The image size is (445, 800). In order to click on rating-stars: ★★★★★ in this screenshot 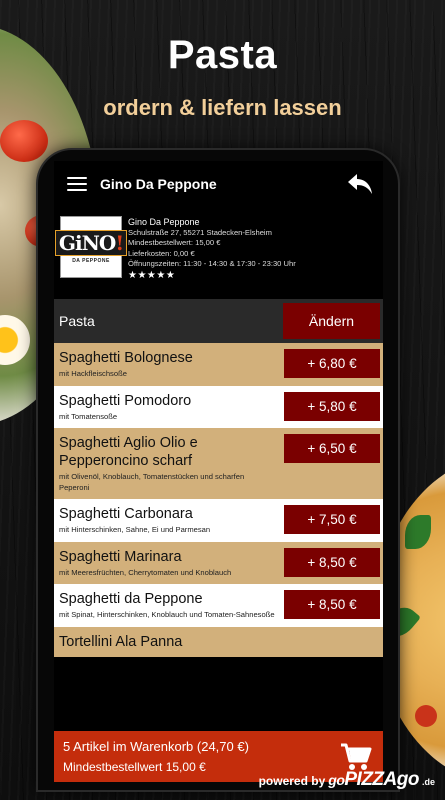, I will do `click(152, 275)`.